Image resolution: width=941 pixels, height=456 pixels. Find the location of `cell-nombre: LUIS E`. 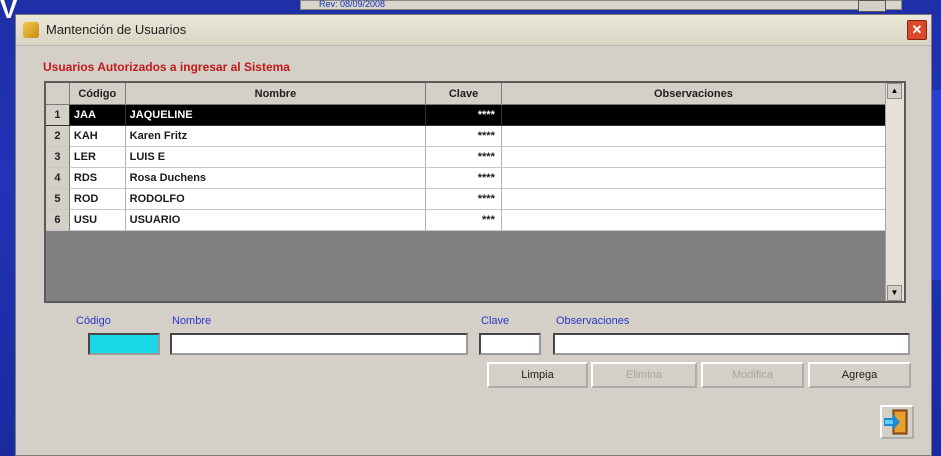

cell-nombre: LUIS E is located at coordinates (276, 157).